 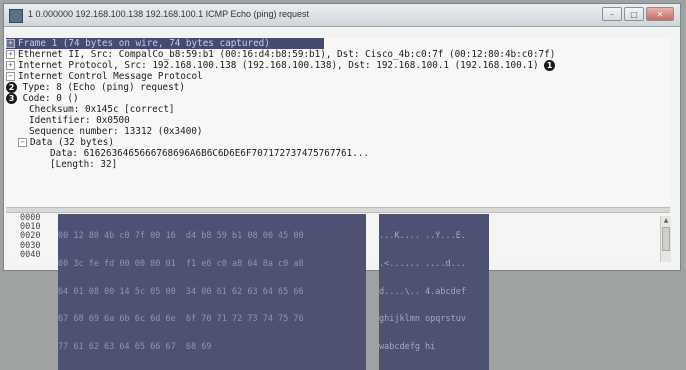 What do you see at coordinates (103, 87) in the screenshot?
I see `tree-label-type: Type: 8 (Echo (ping) request)` at bounding box center [103, 87].